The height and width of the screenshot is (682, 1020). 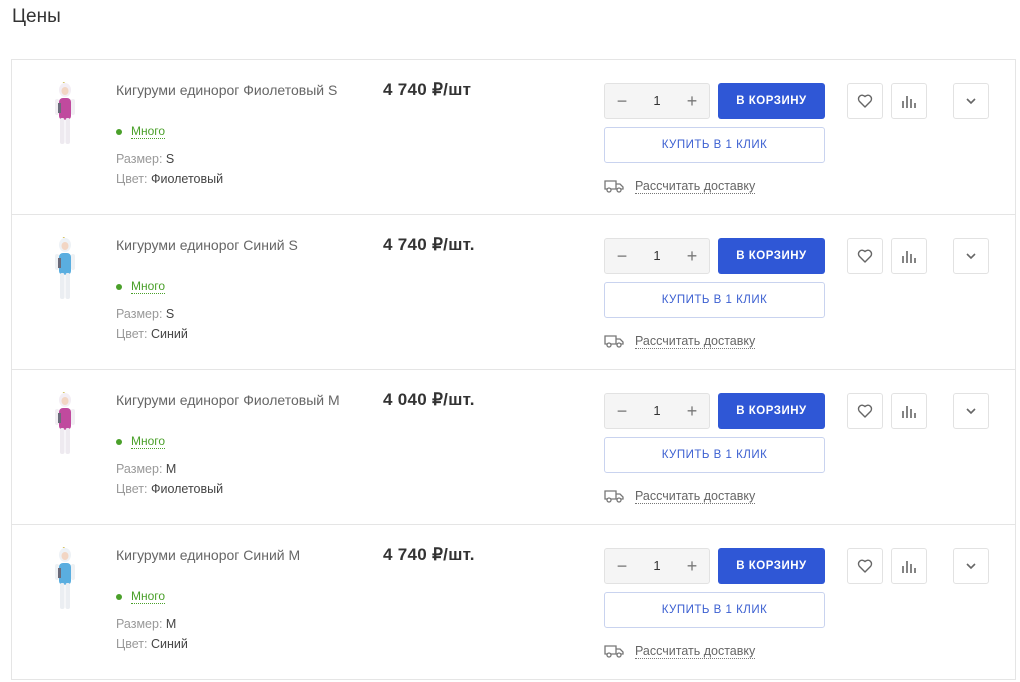 What do you see at coordinates (36, 16) in the screenshot?
I see `page-title: Цены` at bounding box center [36, 16].